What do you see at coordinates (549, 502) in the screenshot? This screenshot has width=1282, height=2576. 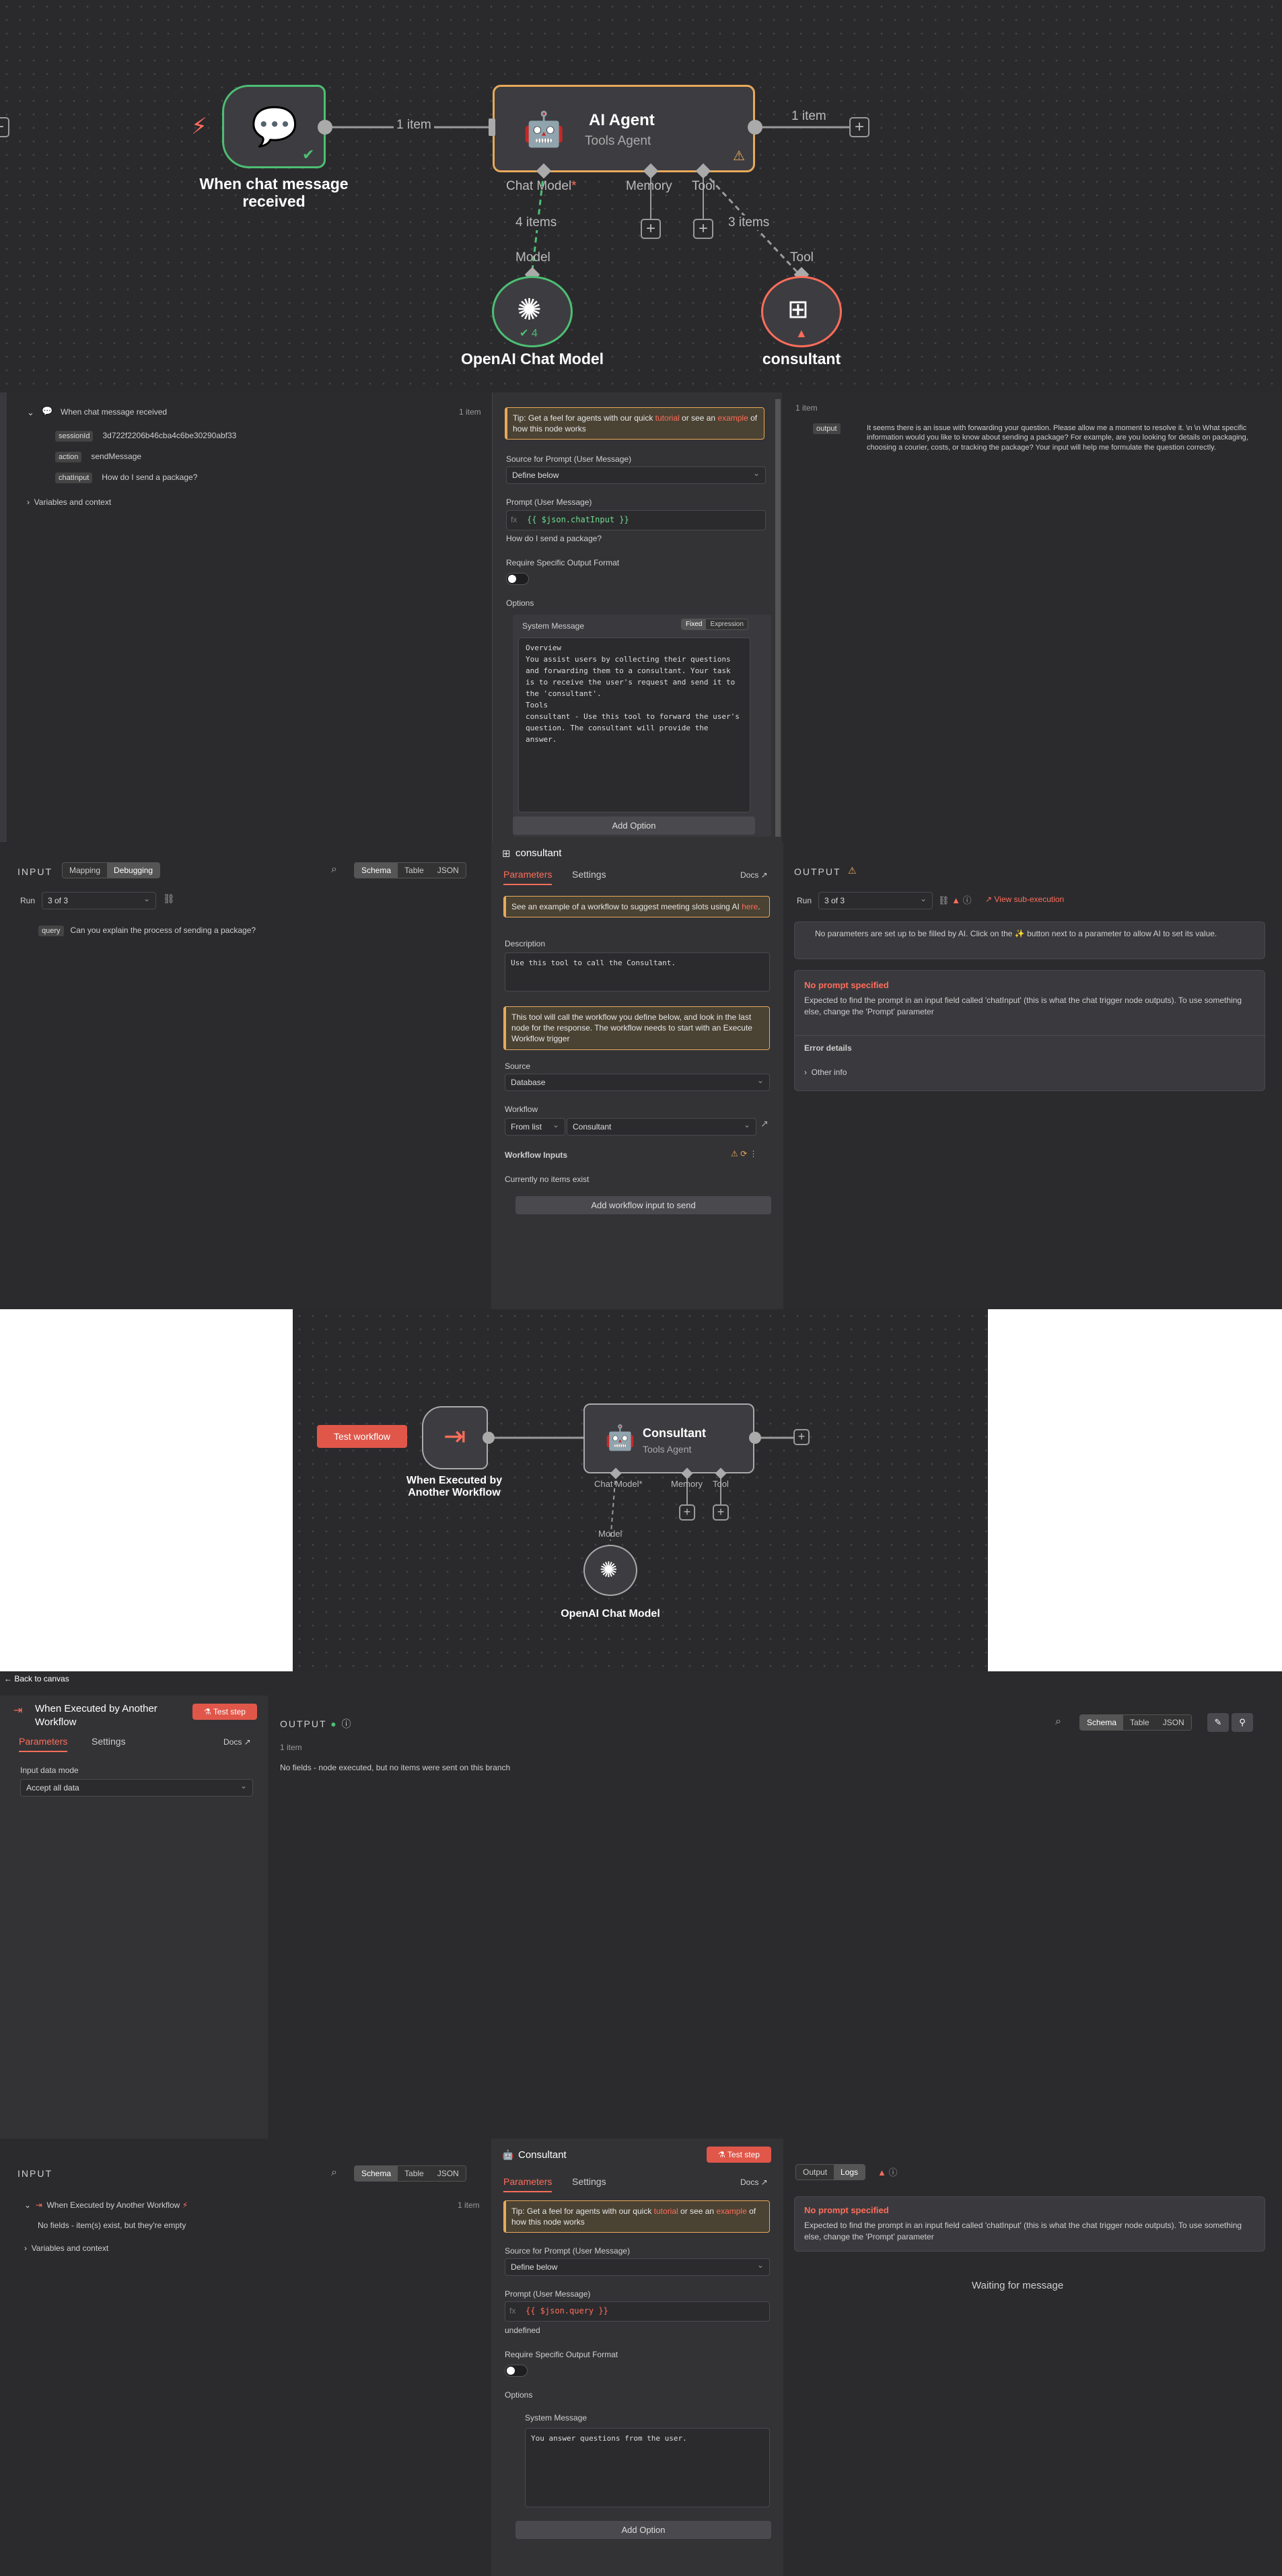 I see `prompt-label: Prompt (User Message)` at bounding box center [549, 502].